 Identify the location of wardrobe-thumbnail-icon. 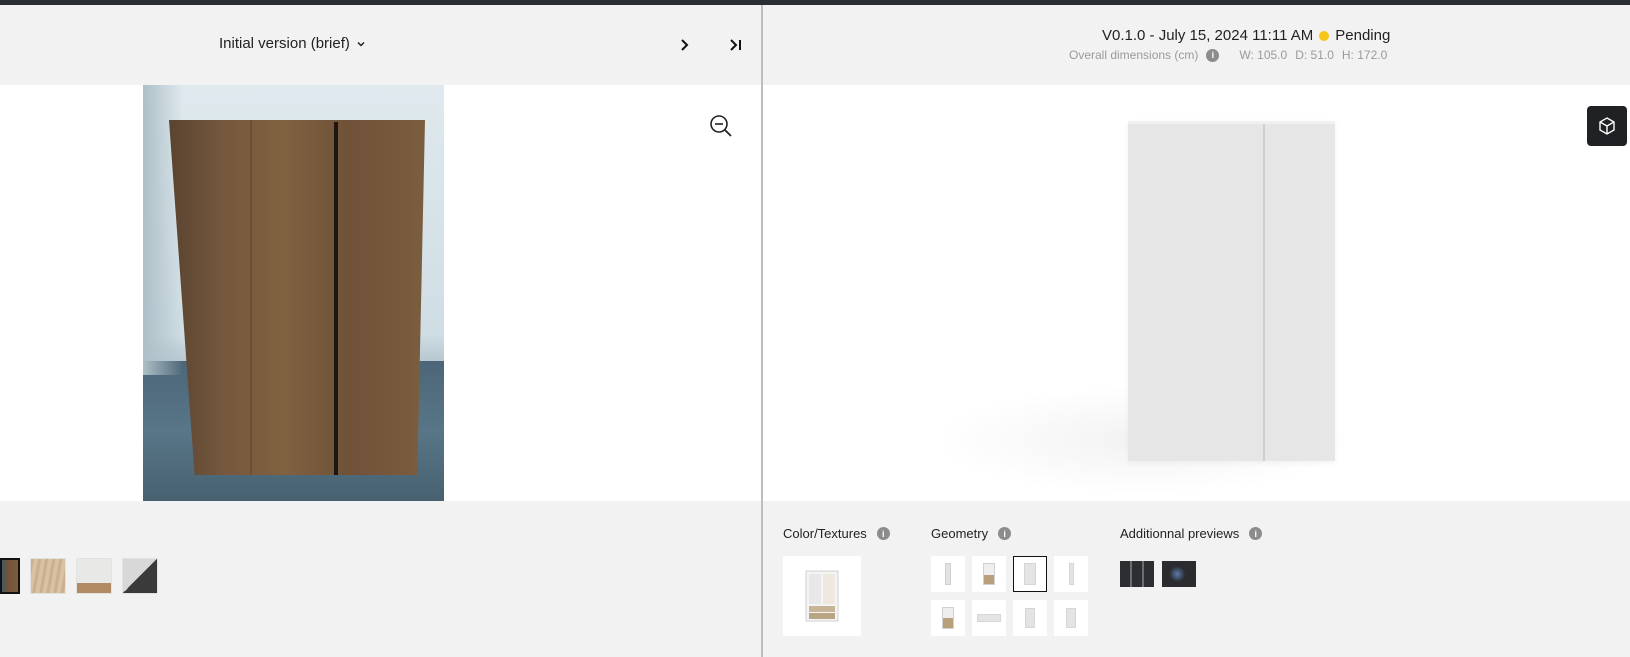
(822, 596).